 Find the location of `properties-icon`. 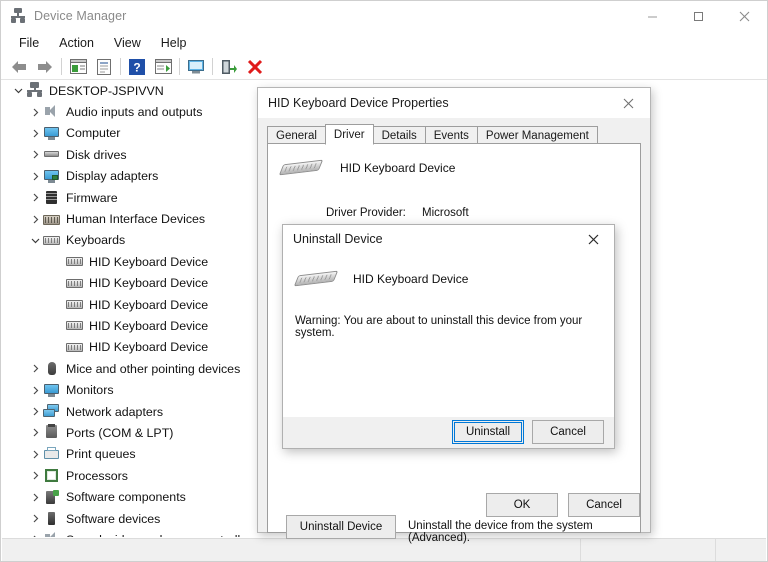

properties-icon is located at coordinates (104, 67).